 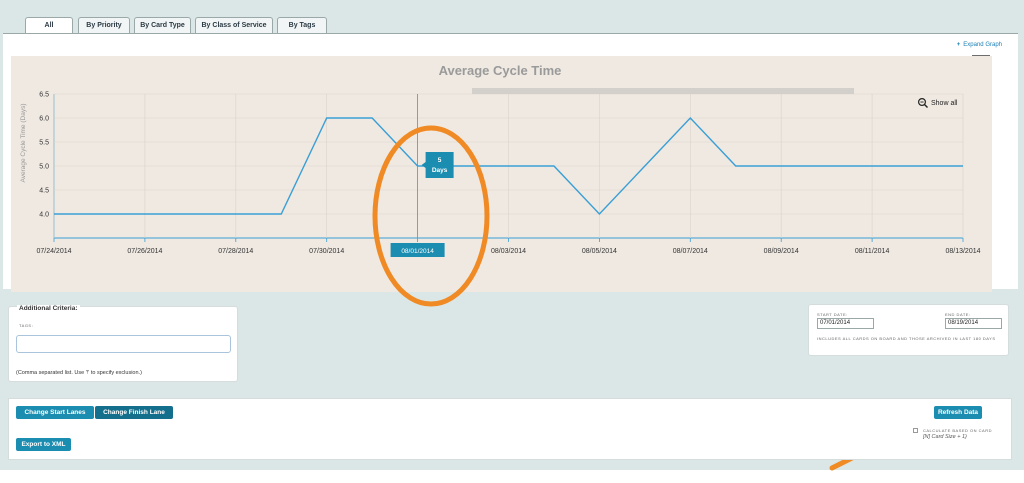 What do you see at coordinates (43, 444) in the screenshot?
I see `export-xml-button: Export to XML` at bounding box center [43, 444].